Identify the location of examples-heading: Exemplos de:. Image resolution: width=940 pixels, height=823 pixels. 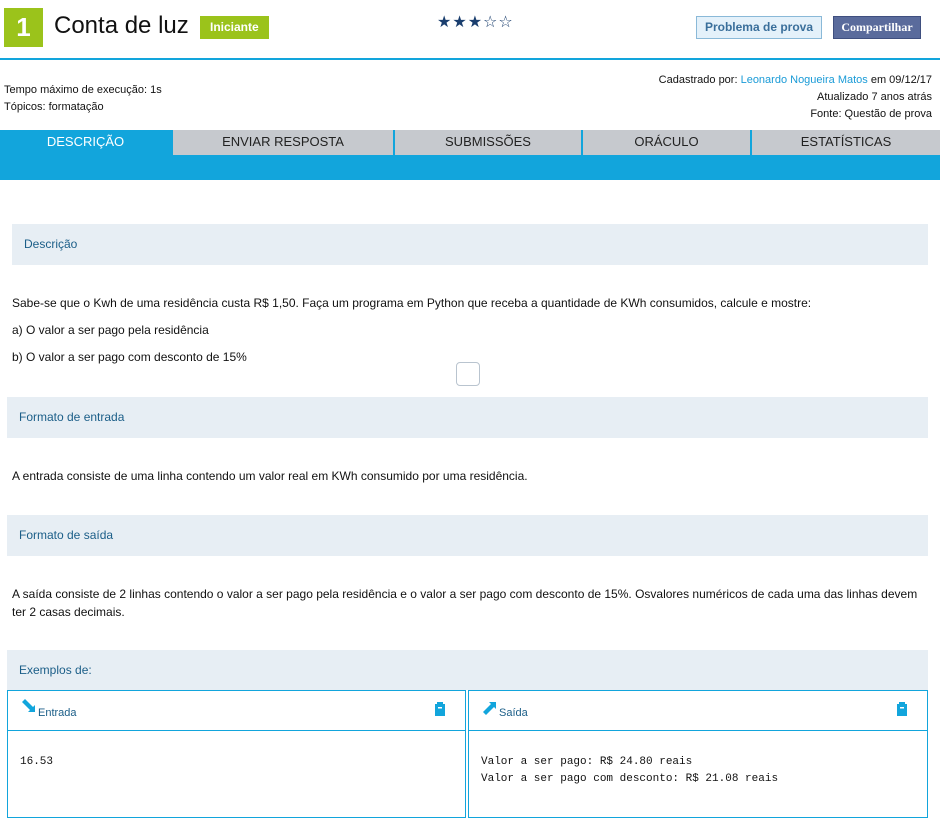
(467, 670).